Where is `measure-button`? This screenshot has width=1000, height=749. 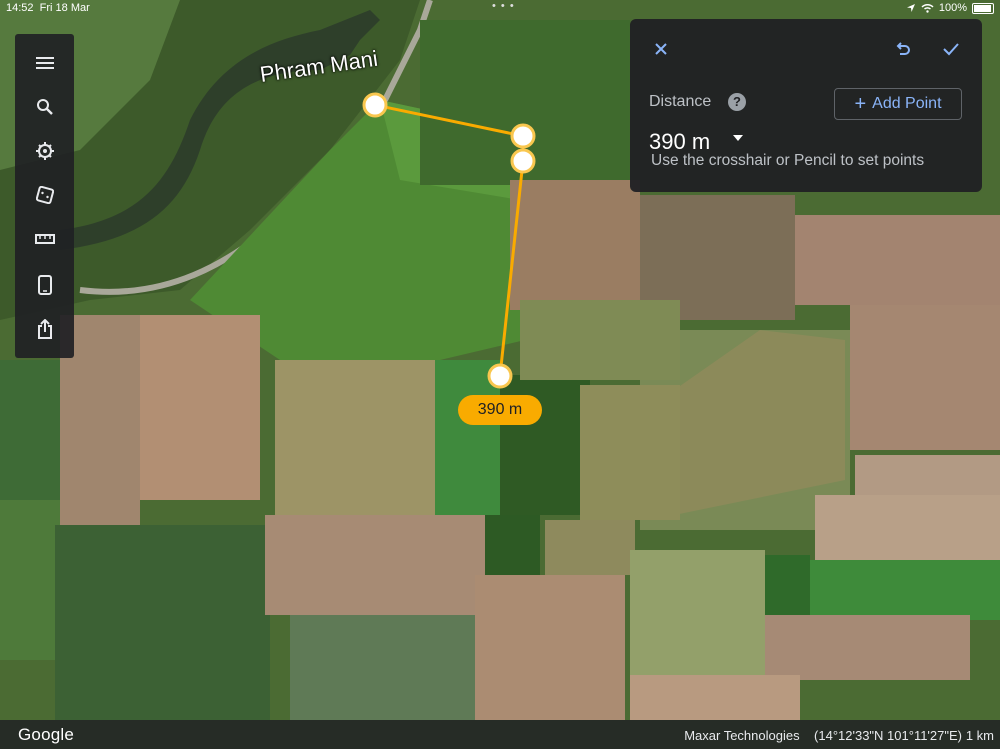
measure-button is located at coordinates (44, 239).